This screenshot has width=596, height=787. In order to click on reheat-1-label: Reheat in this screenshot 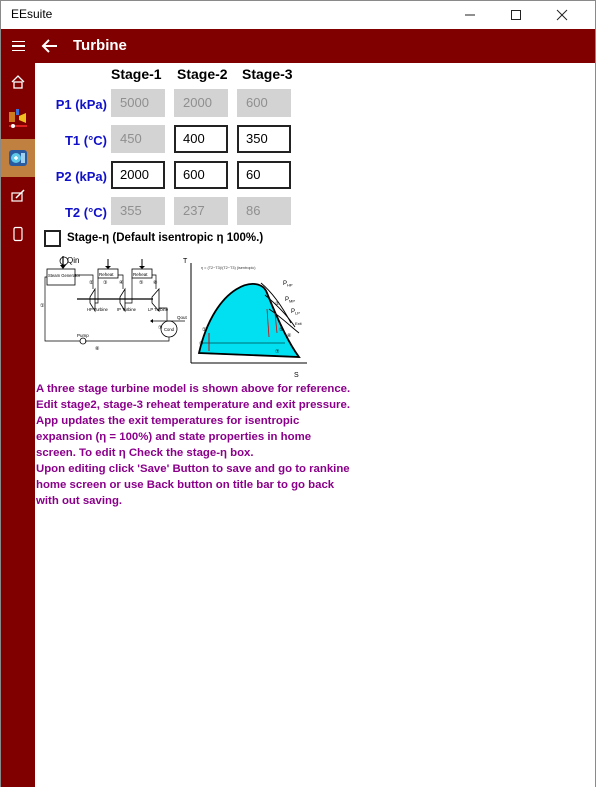, I will do `click(106, 274)`.